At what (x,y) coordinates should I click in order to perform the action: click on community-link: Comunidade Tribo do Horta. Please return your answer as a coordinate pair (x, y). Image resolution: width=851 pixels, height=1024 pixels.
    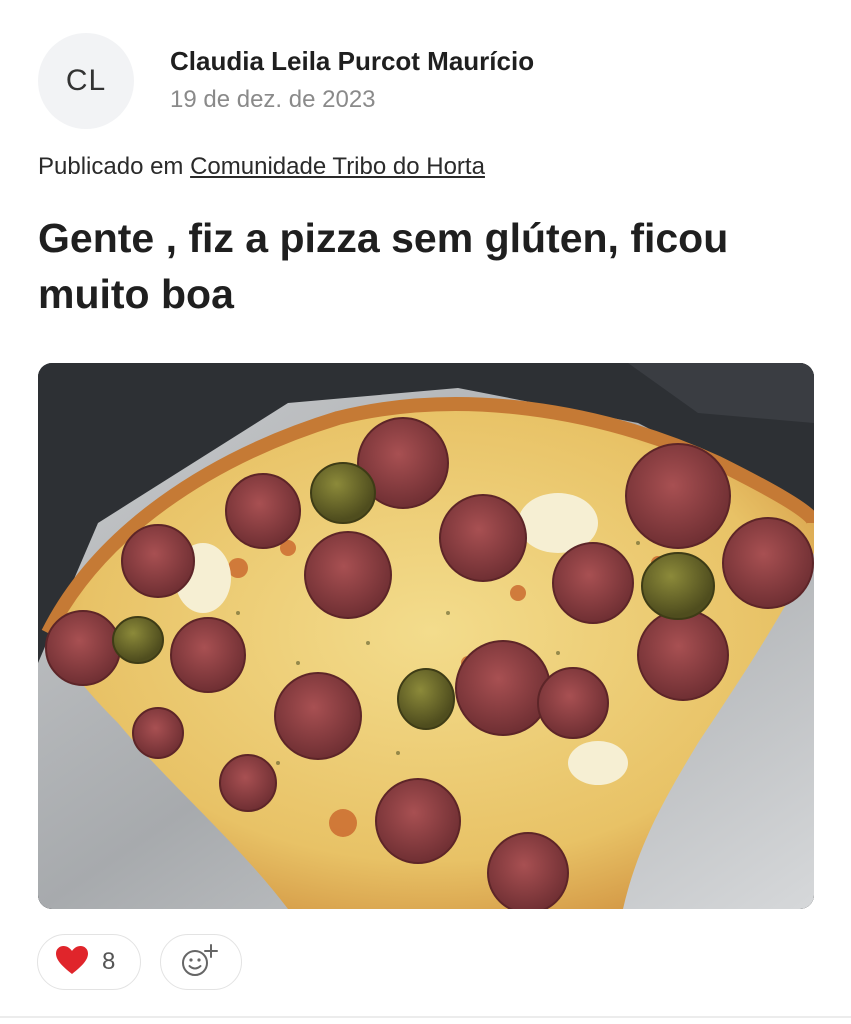
    Looking at the image, I should click on (337, 166).